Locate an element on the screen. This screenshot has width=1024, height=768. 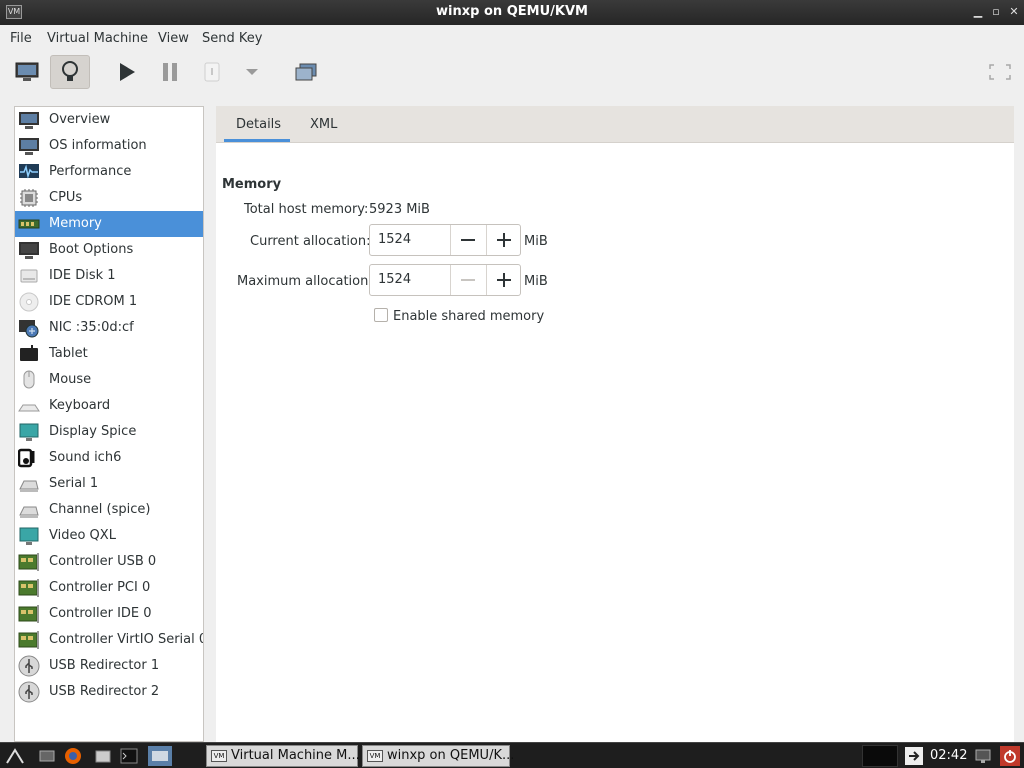
fullscreen-icon is located at coordinates (1000, 72).